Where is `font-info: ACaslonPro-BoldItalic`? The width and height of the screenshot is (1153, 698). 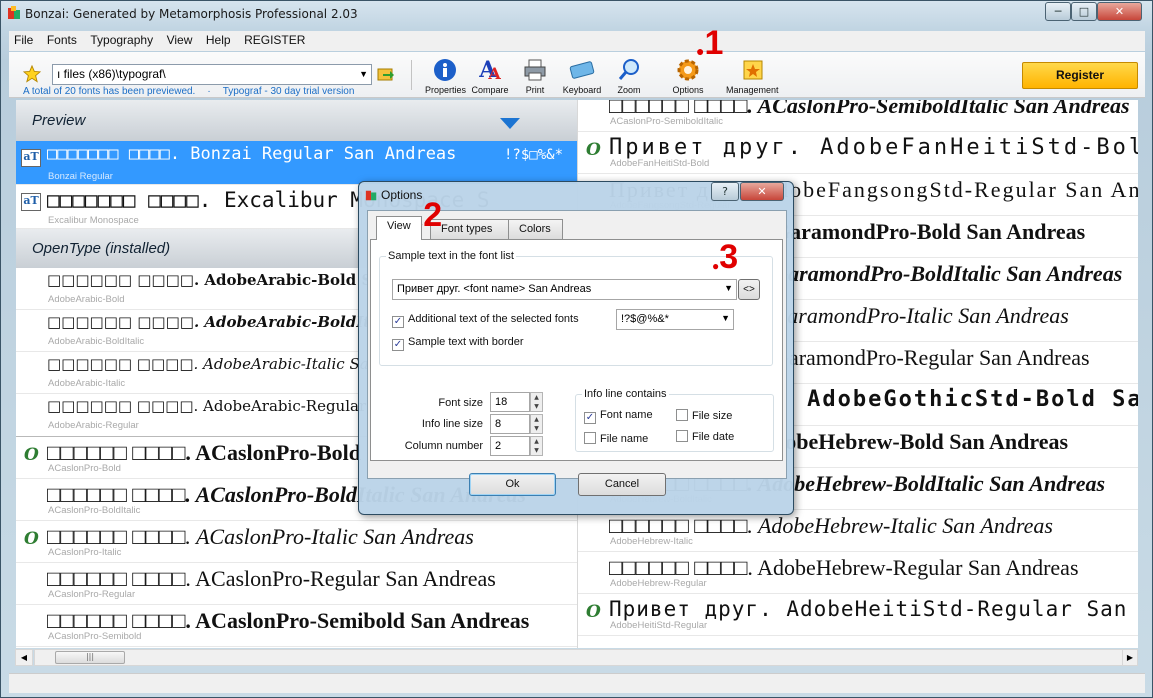
font-info: ACaslonPro-BoldItalic is located at coordinates (94, 510).